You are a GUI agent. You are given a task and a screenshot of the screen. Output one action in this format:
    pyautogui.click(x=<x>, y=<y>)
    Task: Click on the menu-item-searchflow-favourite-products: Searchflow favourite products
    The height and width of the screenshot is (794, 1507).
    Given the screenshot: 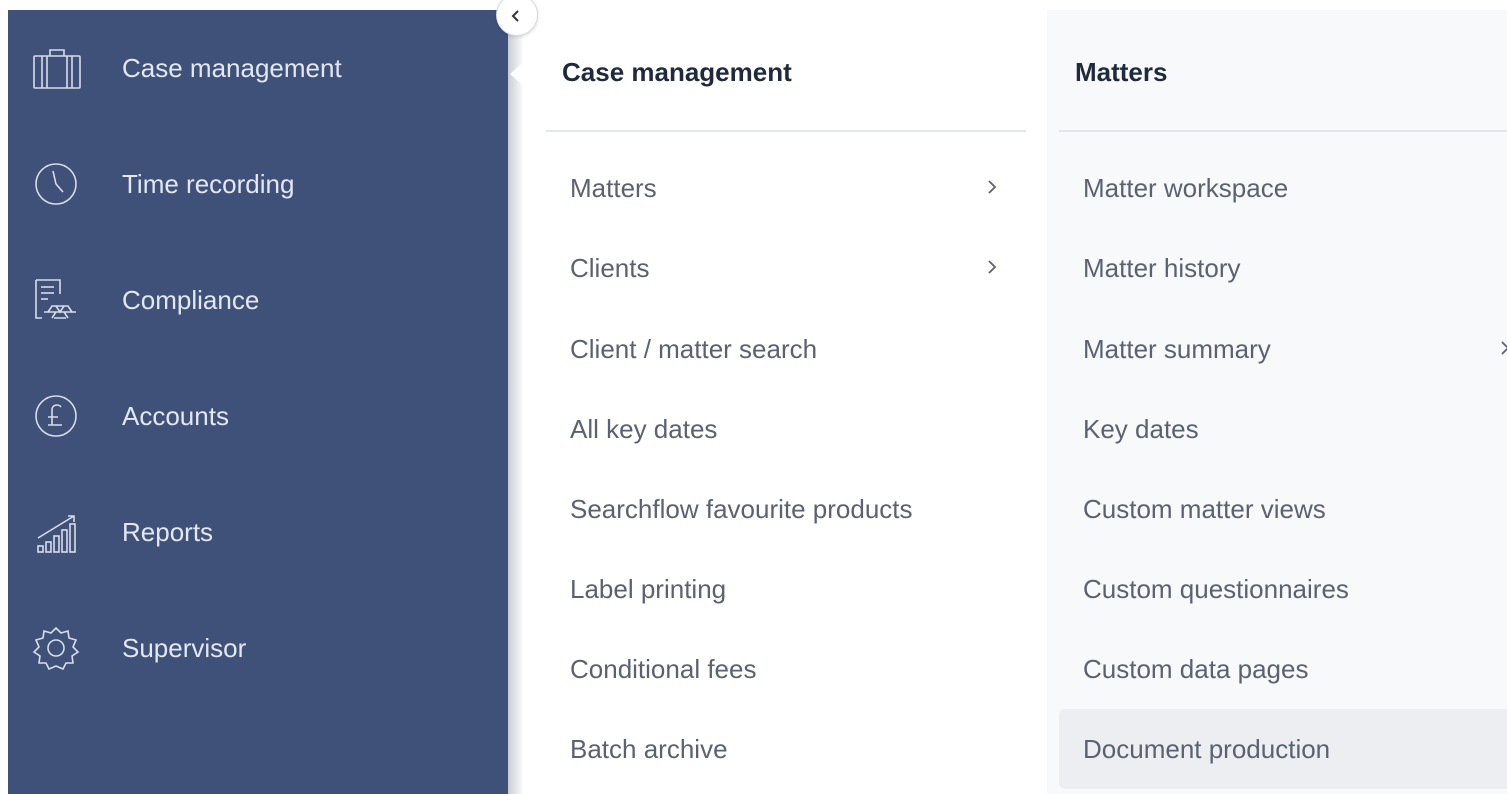 What is the action you would take?
    pyautogui.click(x=786, y=509)
    